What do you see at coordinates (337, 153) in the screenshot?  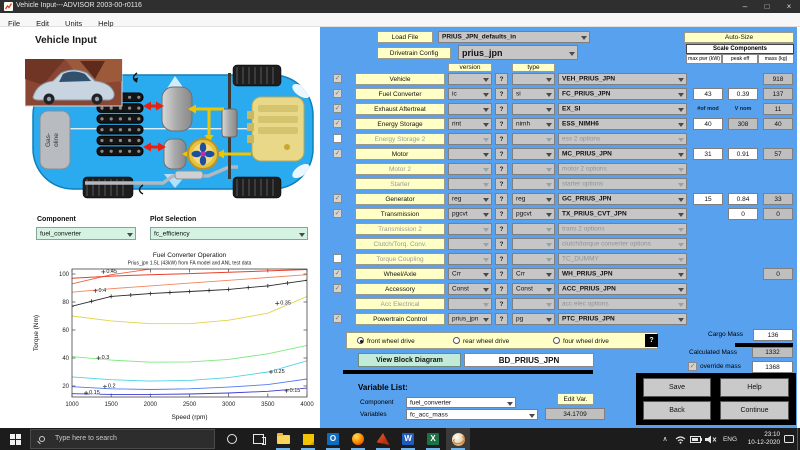 I see `row-checkbox-motor: ✓` at bounding box center [337, 153].